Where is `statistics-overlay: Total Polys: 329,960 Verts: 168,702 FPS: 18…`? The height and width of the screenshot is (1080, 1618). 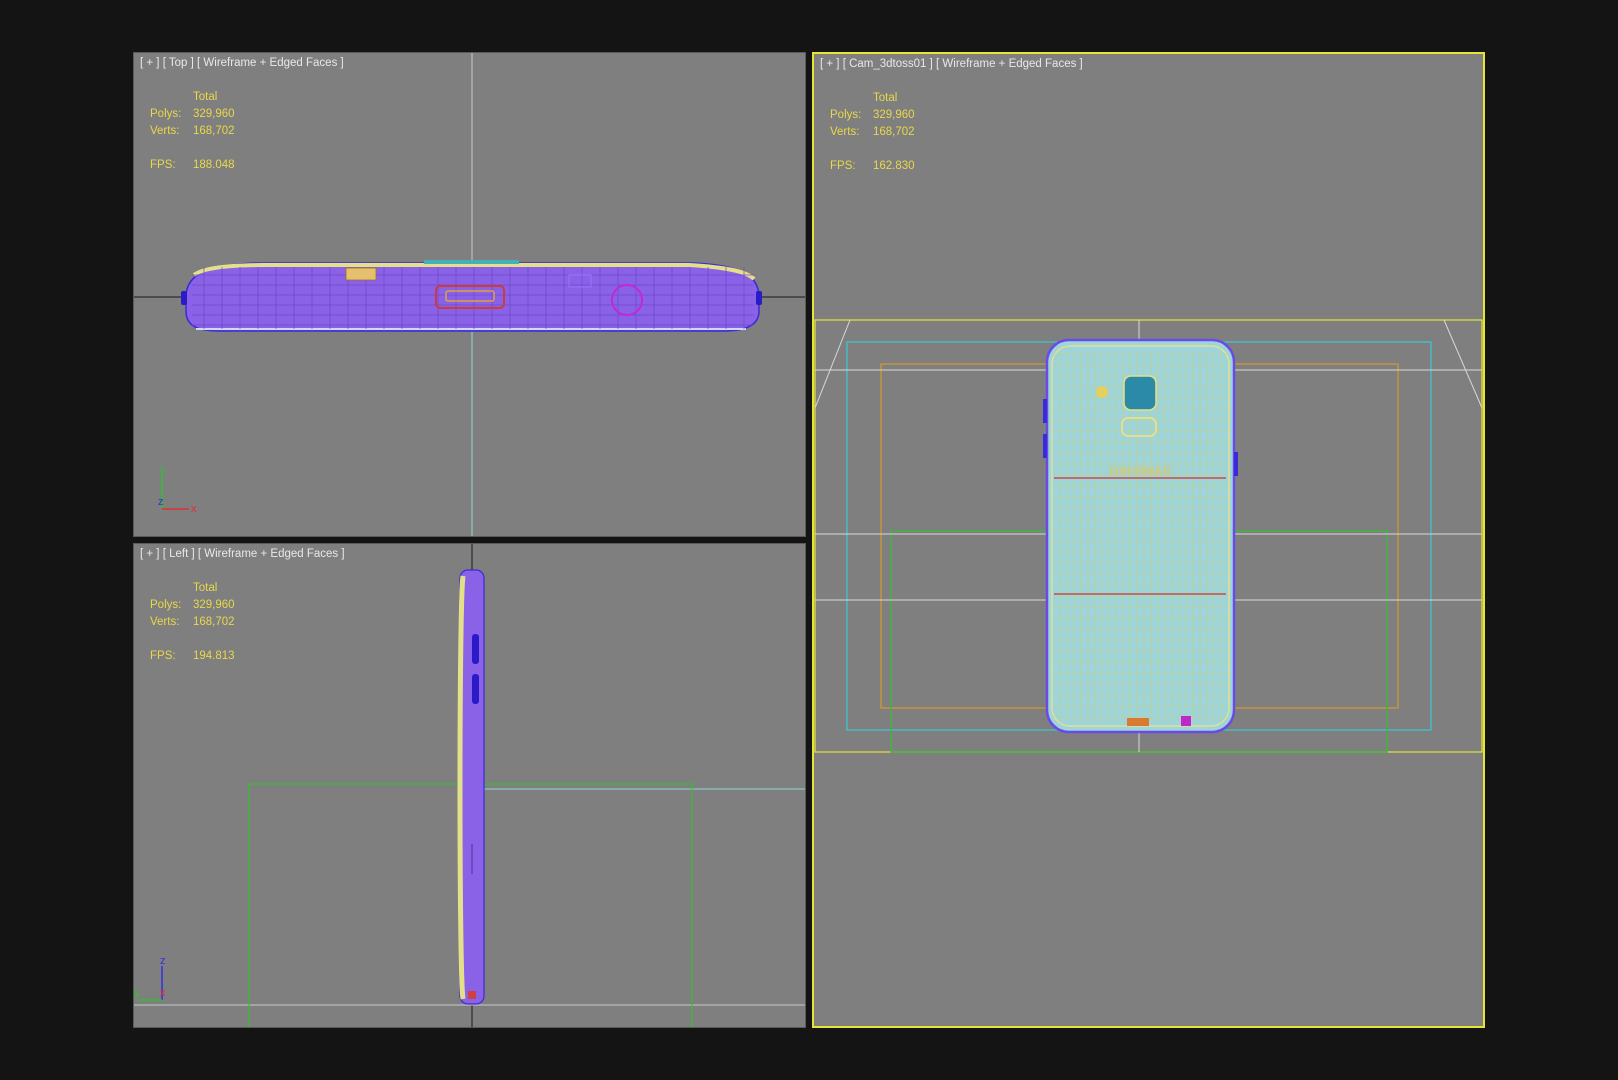 statistics-overlay: Total Polys: 329,960 Verts: 168,702 FPS: 18… is located at coordinates (192, 131).